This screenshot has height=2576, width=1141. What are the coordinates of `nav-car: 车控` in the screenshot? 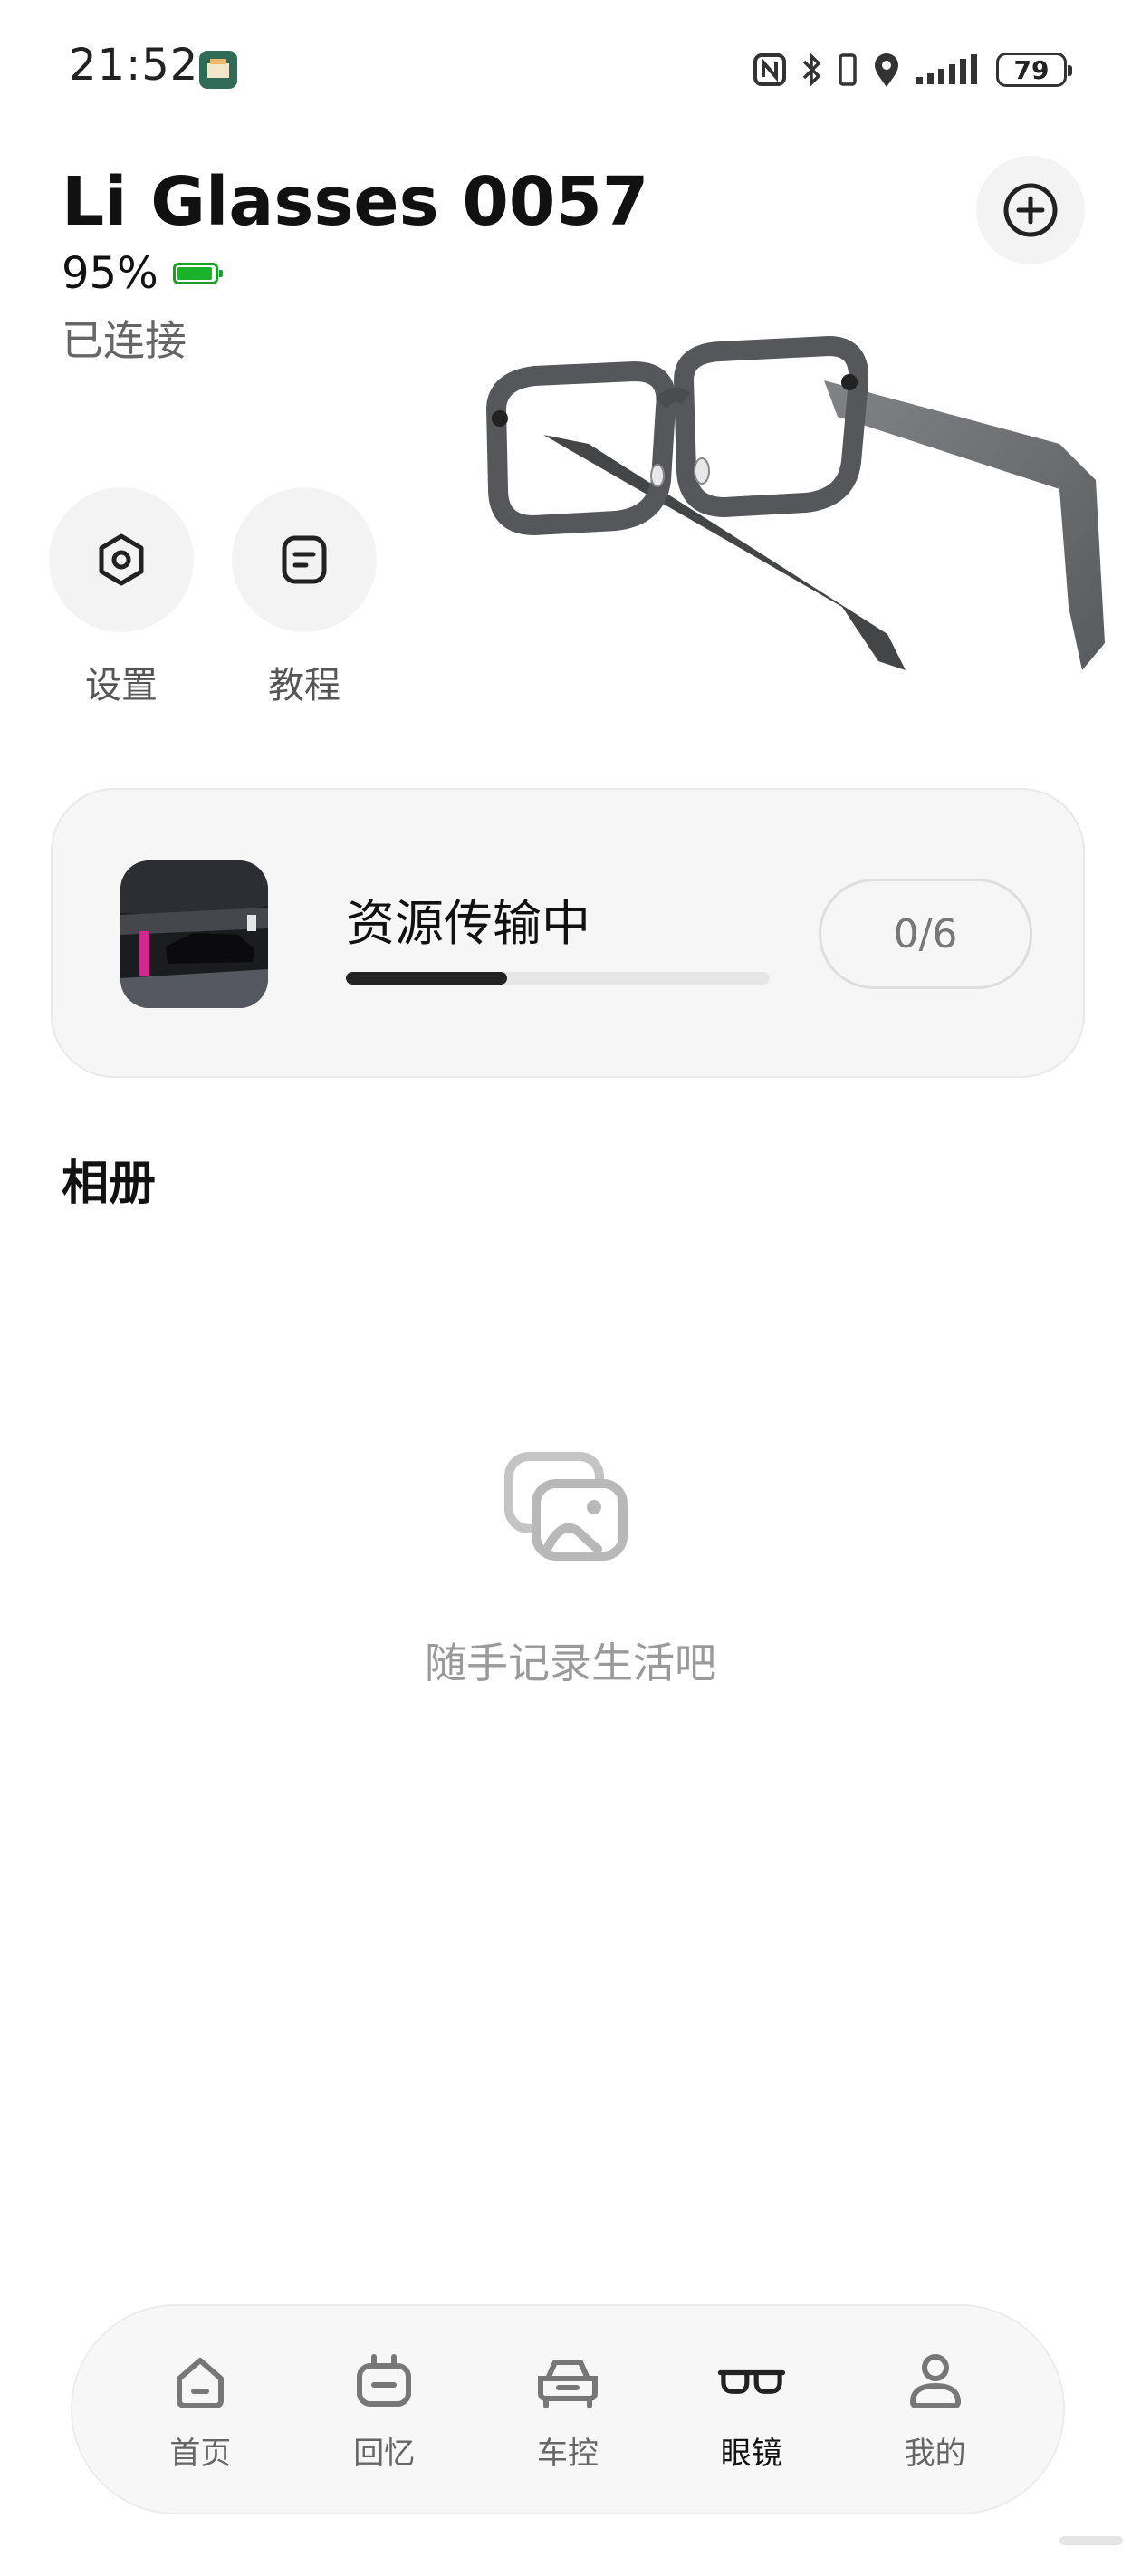 It's located at (567, 2410).